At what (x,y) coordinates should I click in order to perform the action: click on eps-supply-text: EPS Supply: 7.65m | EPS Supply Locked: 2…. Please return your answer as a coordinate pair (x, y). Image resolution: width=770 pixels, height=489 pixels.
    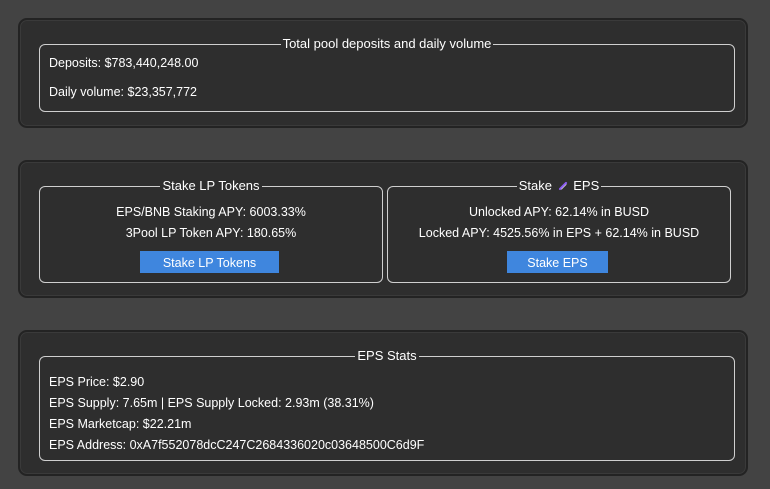
    Looking at the image, I should click on (211, 403).